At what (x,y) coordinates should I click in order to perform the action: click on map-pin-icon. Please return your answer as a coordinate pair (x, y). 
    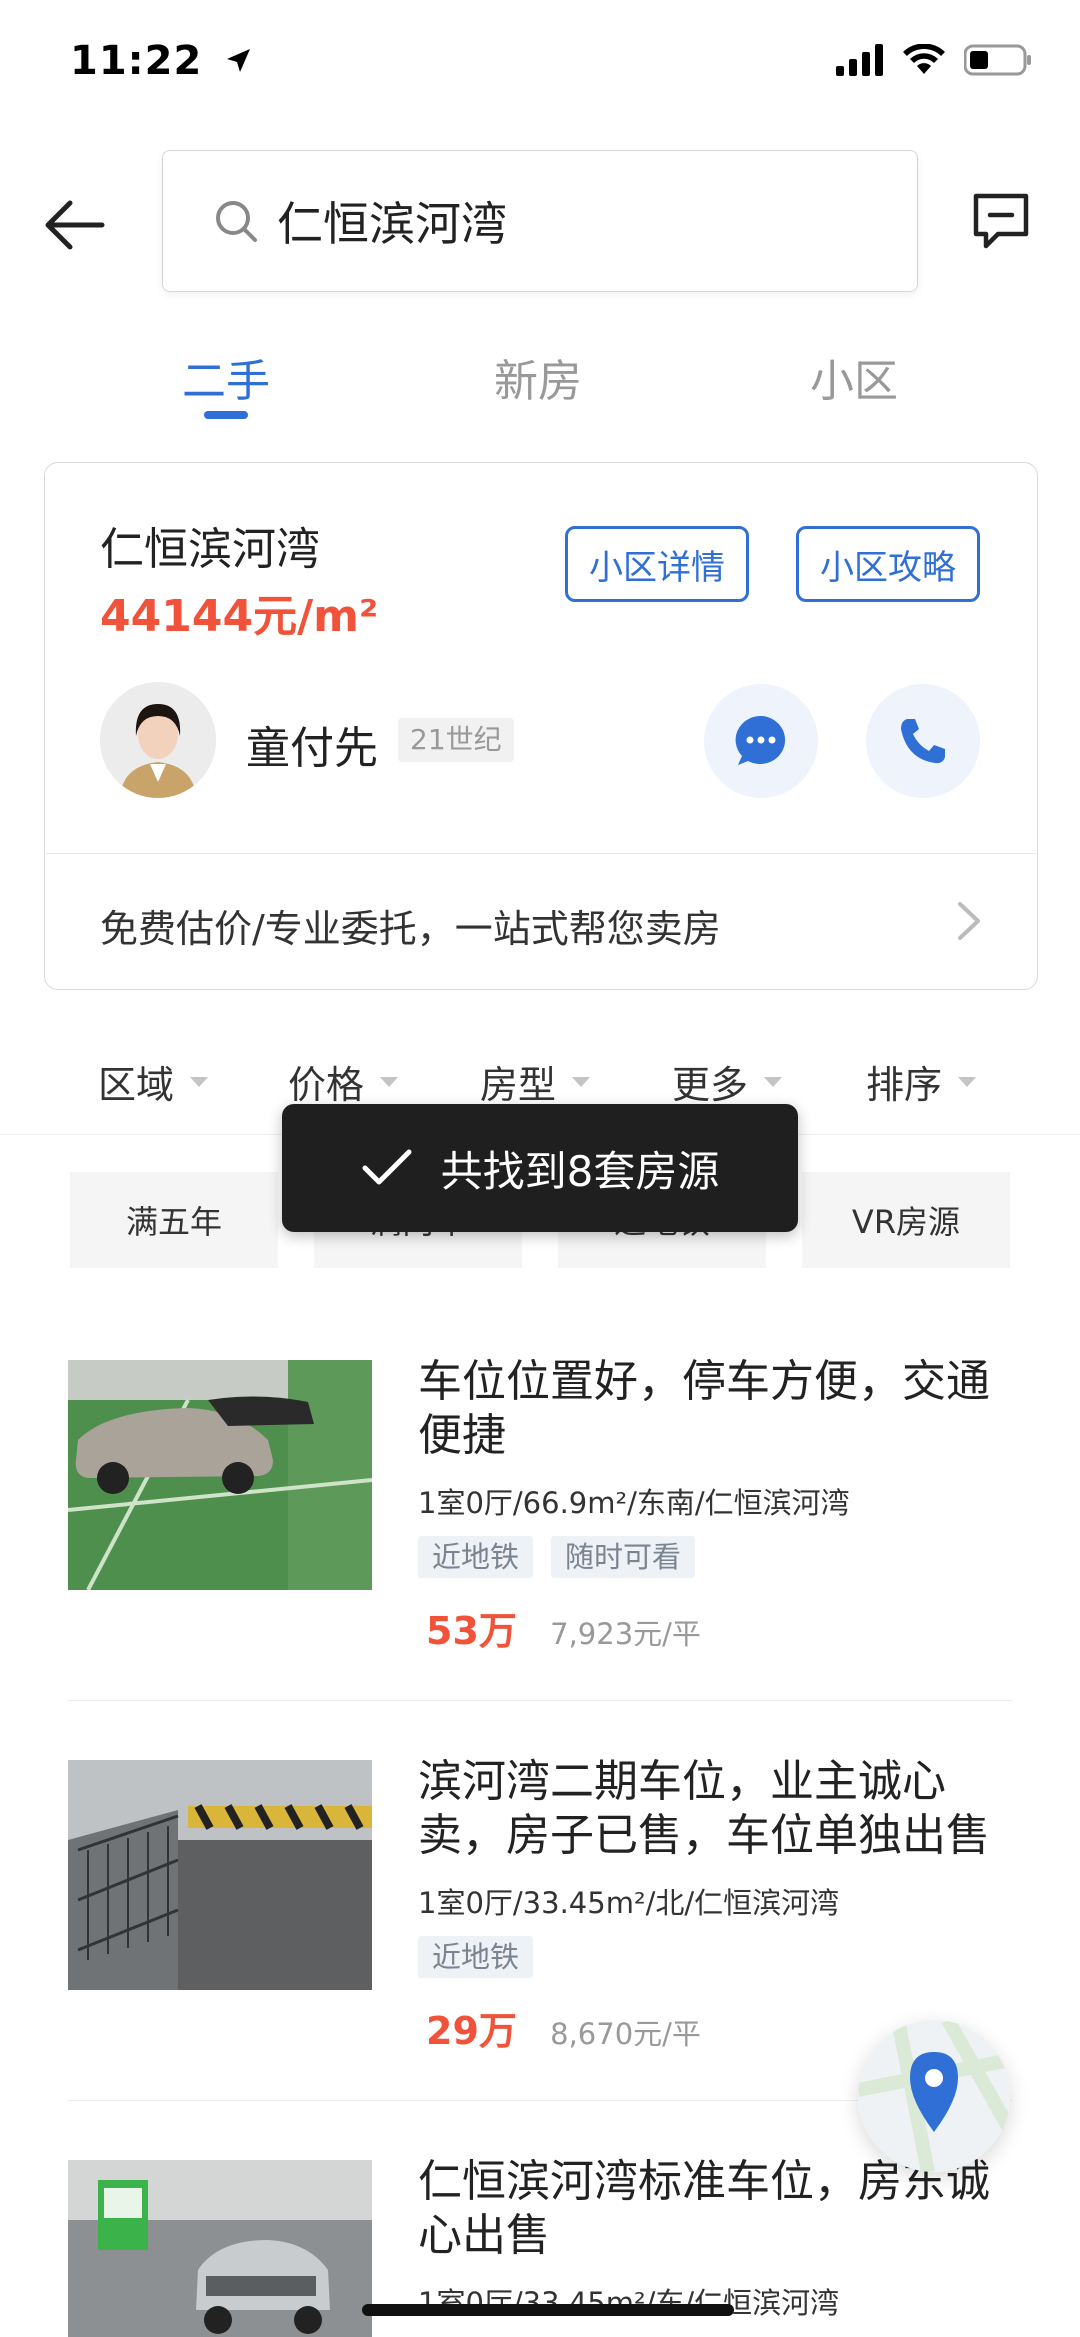
    Looking at the image, I should click on (934, 2096).